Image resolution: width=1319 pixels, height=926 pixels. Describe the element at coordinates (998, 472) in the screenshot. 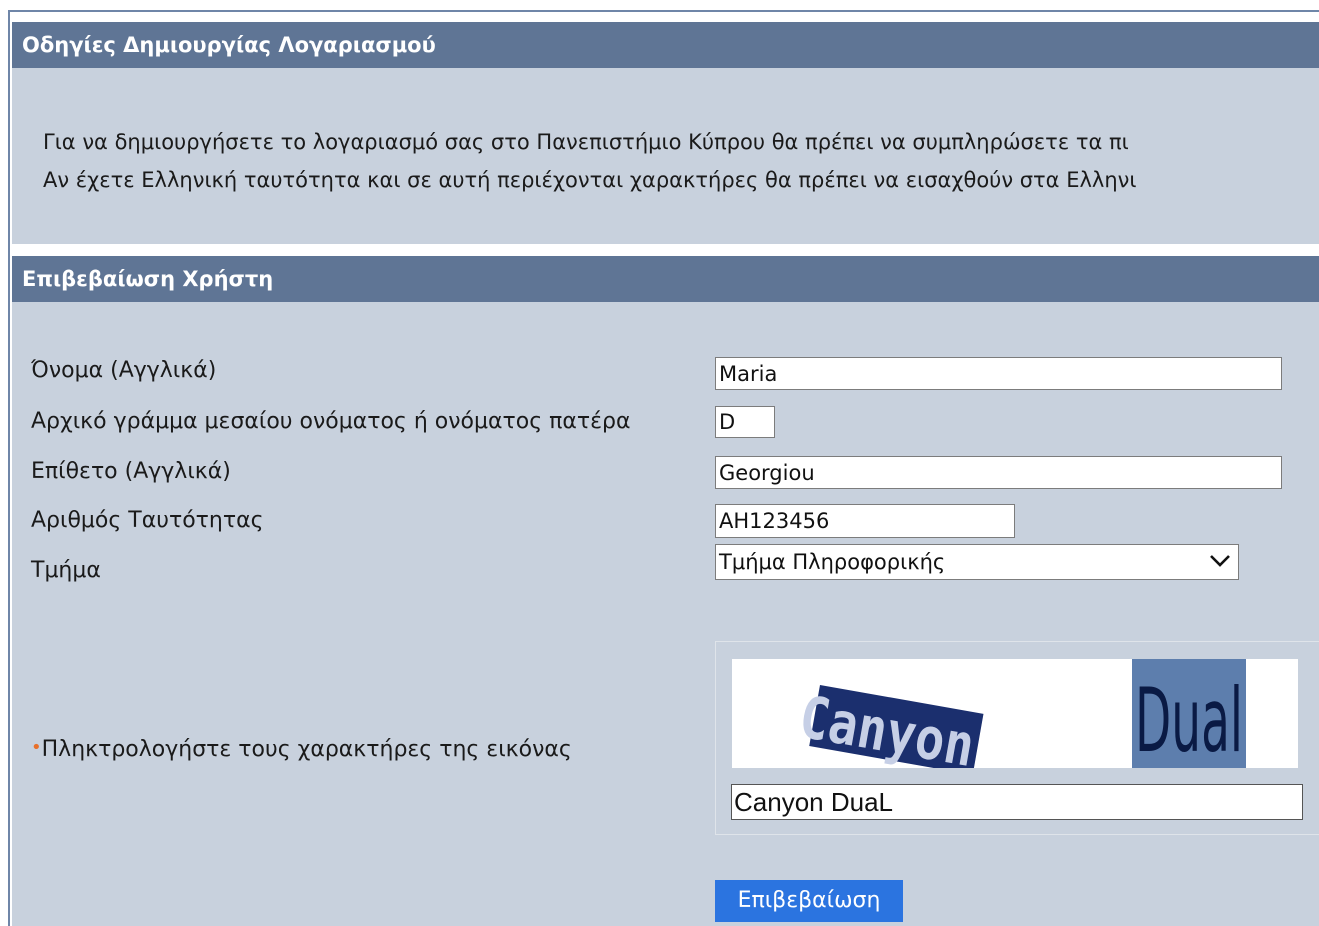

I see `surname-input` at that location.